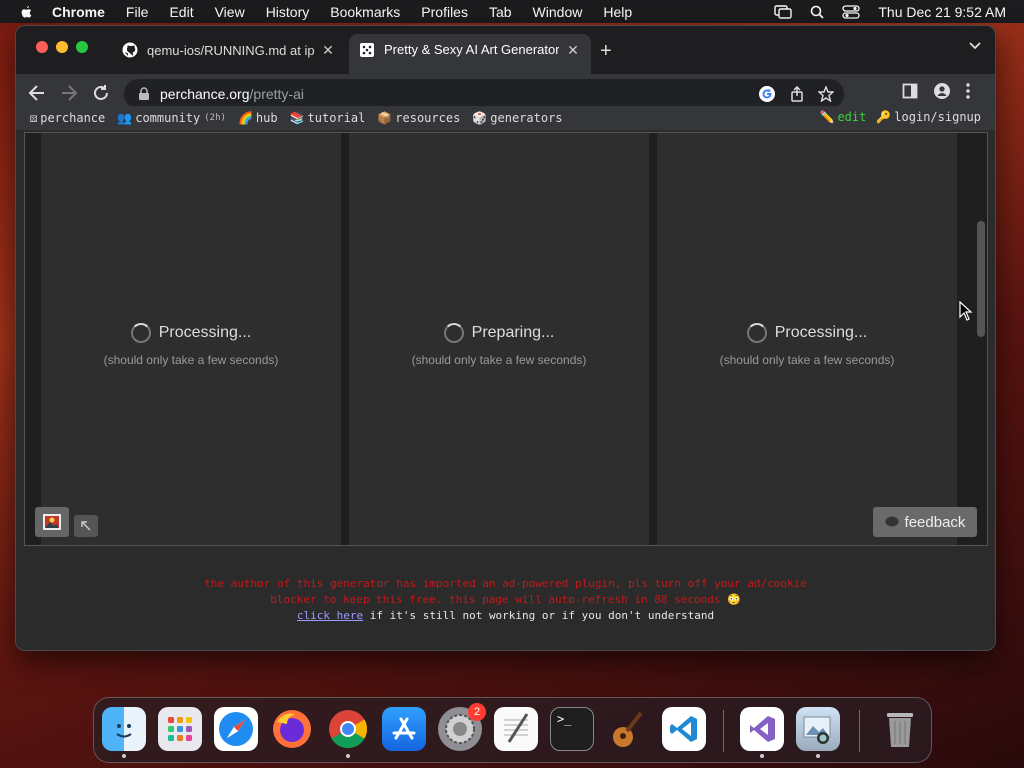 The image size is (1024, 768). Describe the element at coordinates (516, 729) in the screenshot. I see `textedit-icon` at that location.